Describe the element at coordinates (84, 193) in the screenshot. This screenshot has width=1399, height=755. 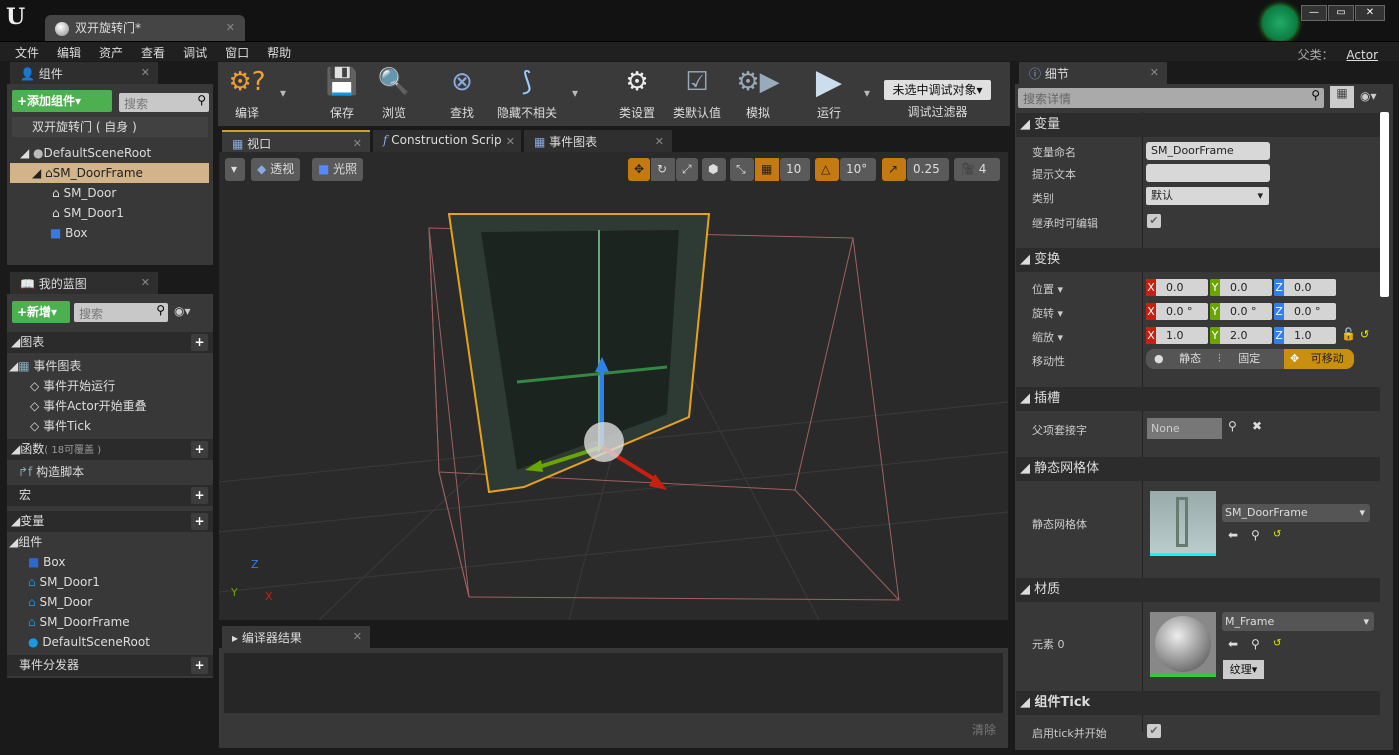
I see `tree-item-sm-door: ⌂ SM_Door` at that location.